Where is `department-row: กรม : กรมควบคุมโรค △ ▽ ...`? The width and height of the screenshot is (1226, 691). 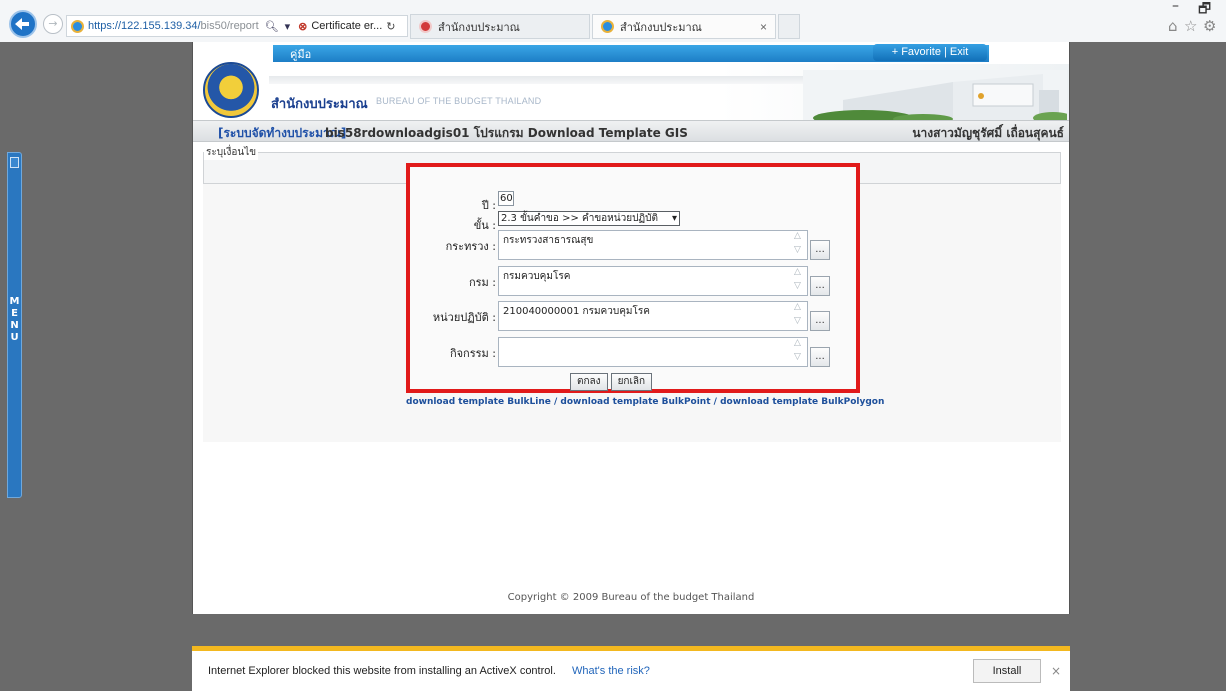 department-row: กรม : กรมควบคุมโรค △ ▽ ... is located at coordinates (633, 281).